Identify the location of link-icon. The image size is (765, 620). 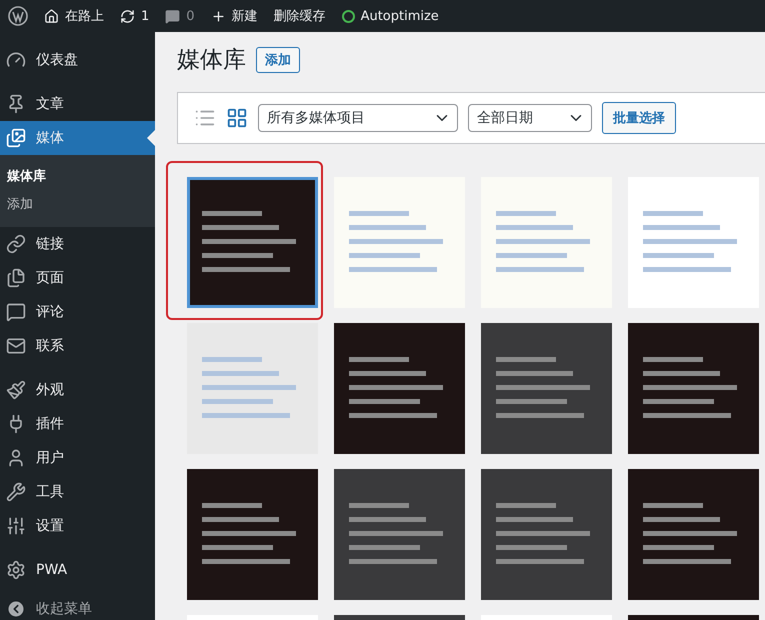
(16, 244).